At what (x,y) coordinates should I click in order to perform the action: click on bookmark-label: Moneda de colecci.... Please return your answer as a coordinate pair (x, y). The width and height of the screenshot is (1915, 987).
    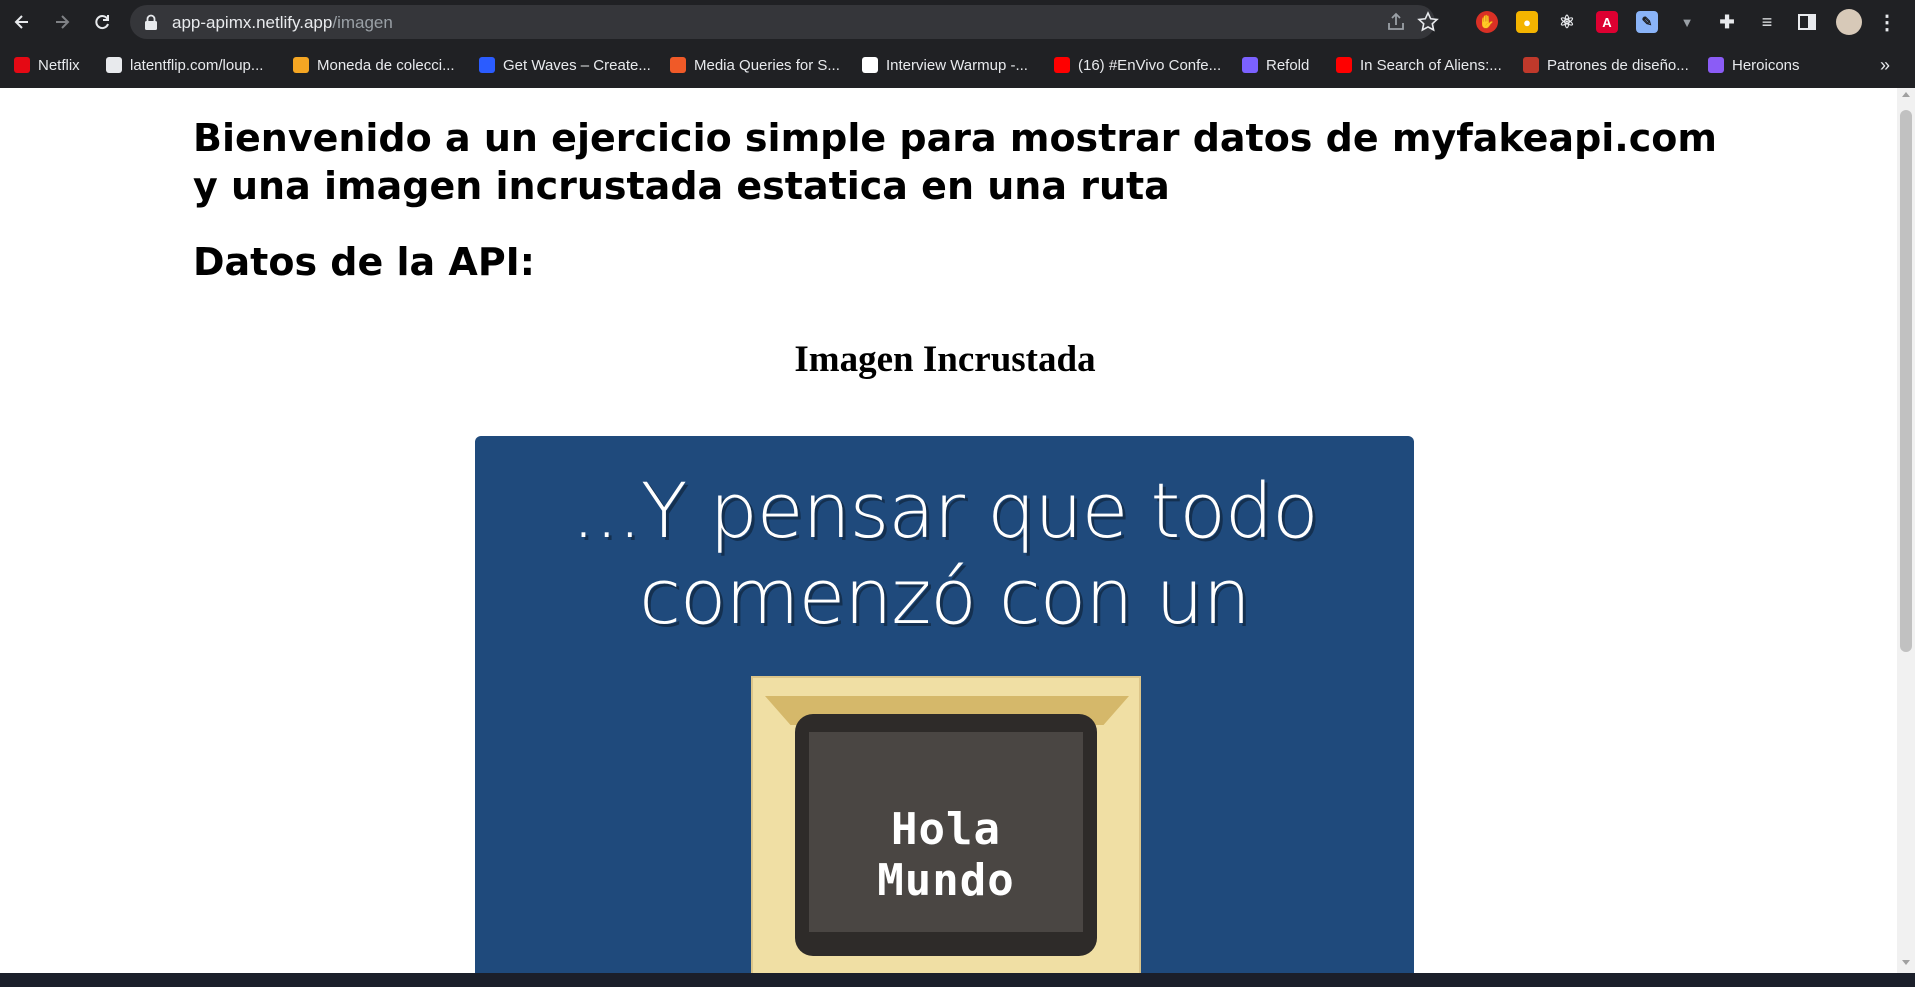
    Looking at the image, I should click on (386, 65).